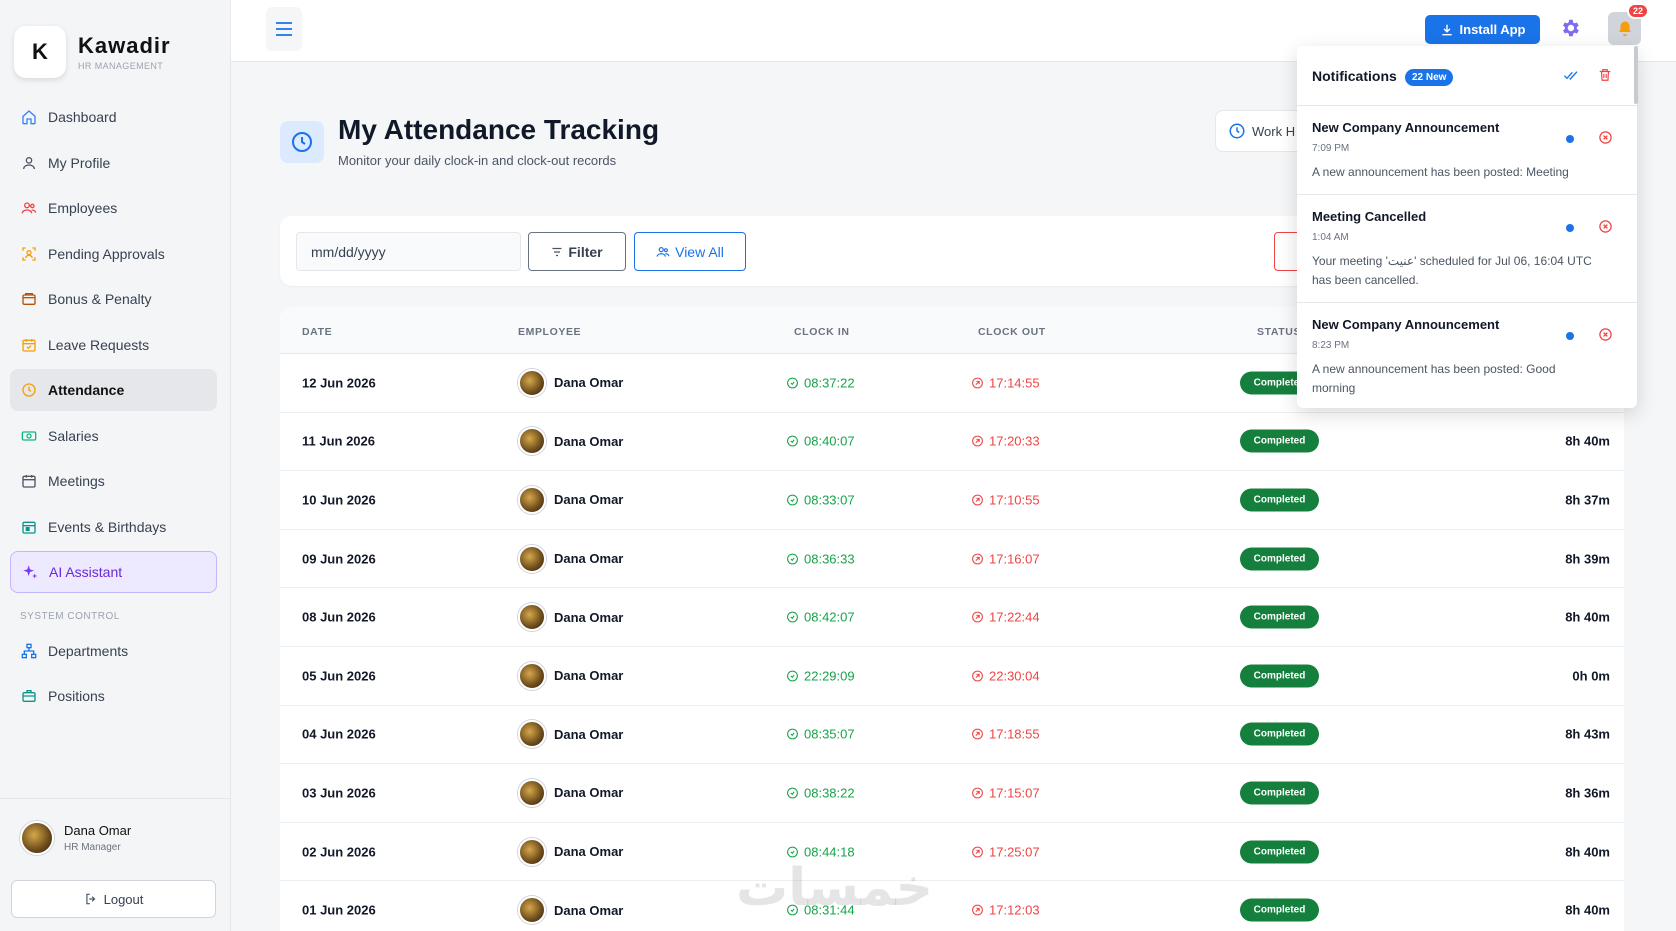 This screenshot has width=1676, height=931. Describe the element at coordinates (76, 696) in the screenshot. I see `sidebar-item-label: Positions` at that location.